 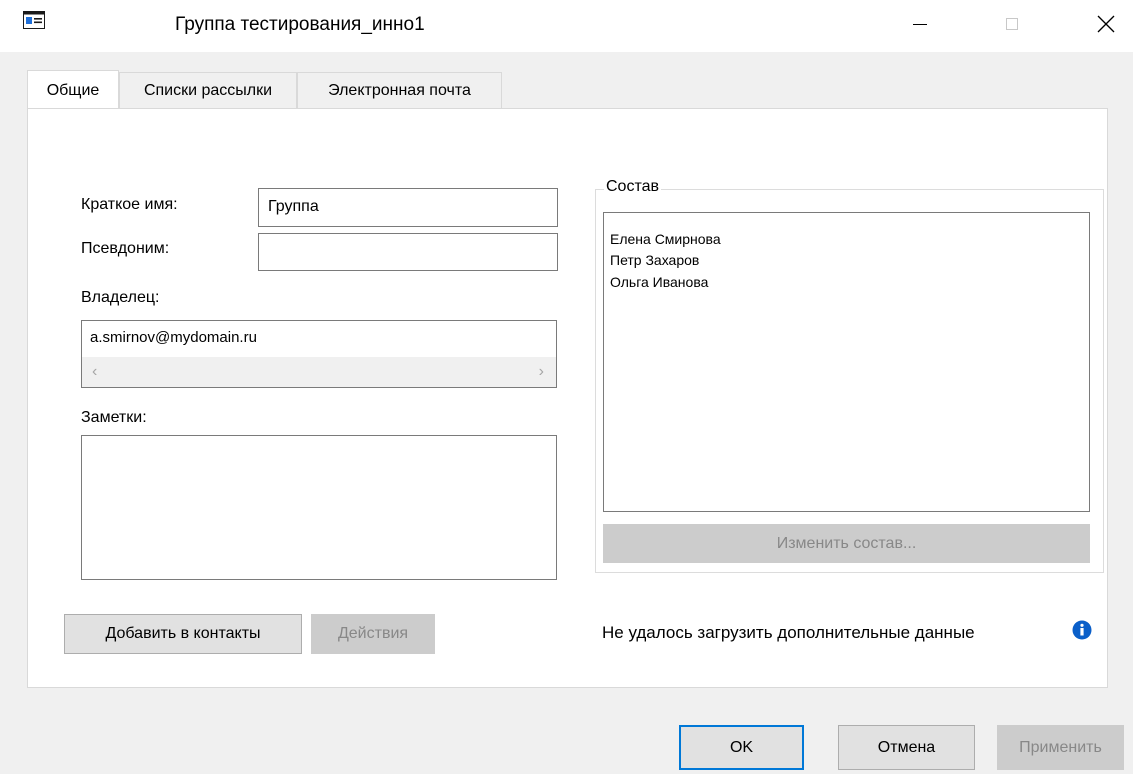 What do you see at coordinates (399, 90) in the screenshot?
I see `tab-email: Электронная почта` at bounding box center [399, 90].